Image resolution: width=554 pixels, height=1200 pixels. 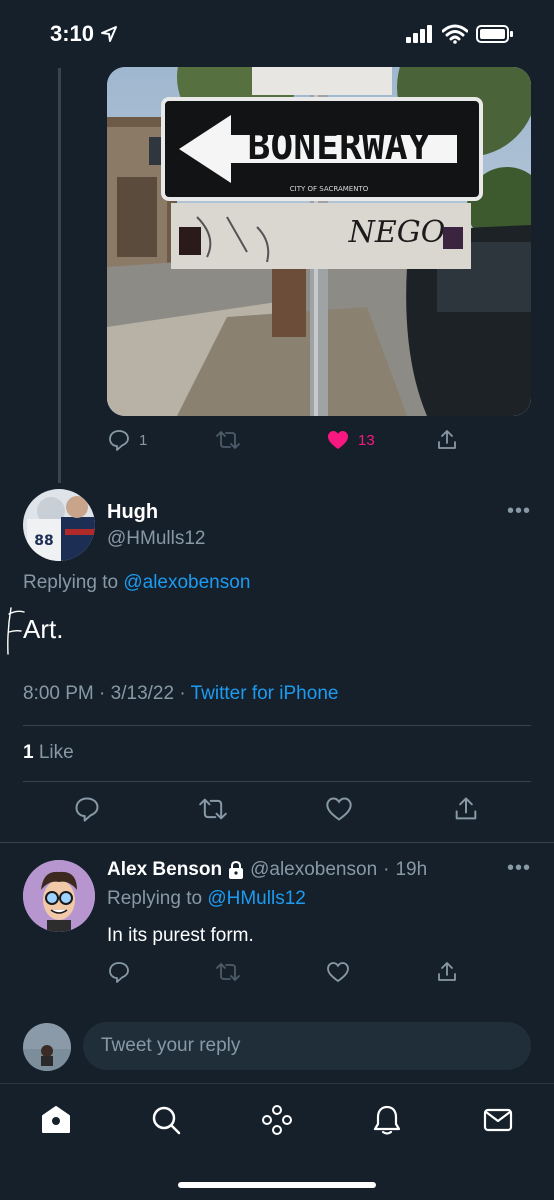 What do you see at coordinates (277, 1141) in the screenshot?
I see `bottom-tab-bar` at bounding box center [277, 1141].